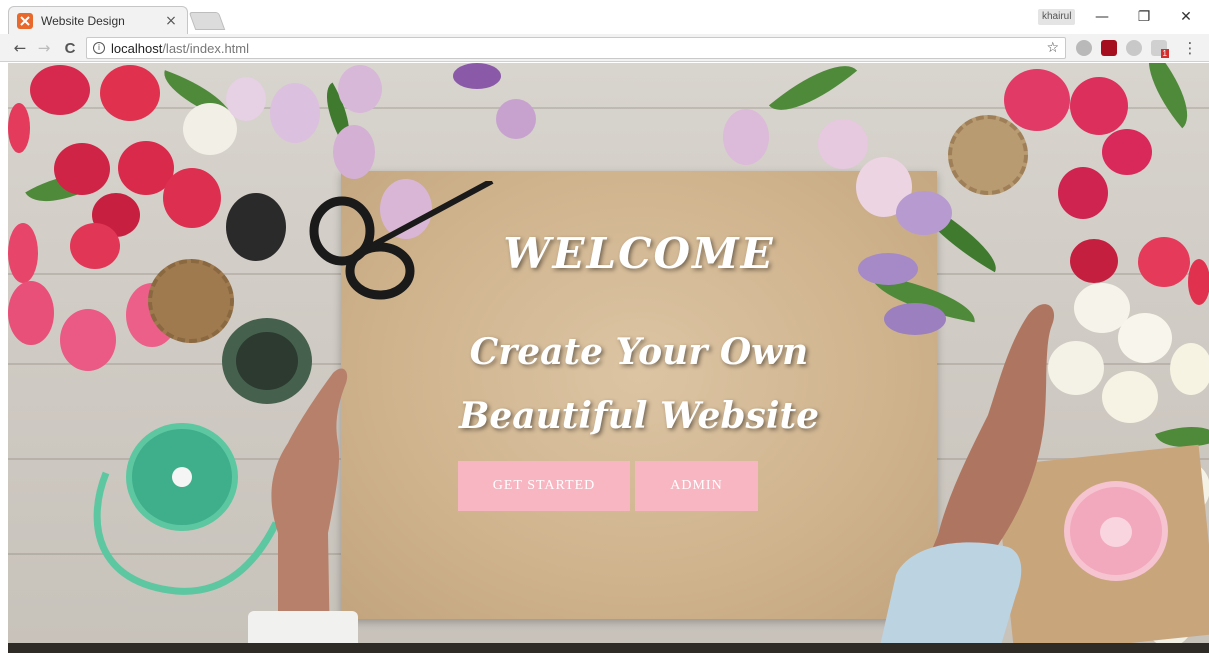 The image size is (1209, 653). I want to click on url-text: localhost/last/index.html, so click(180, 48).